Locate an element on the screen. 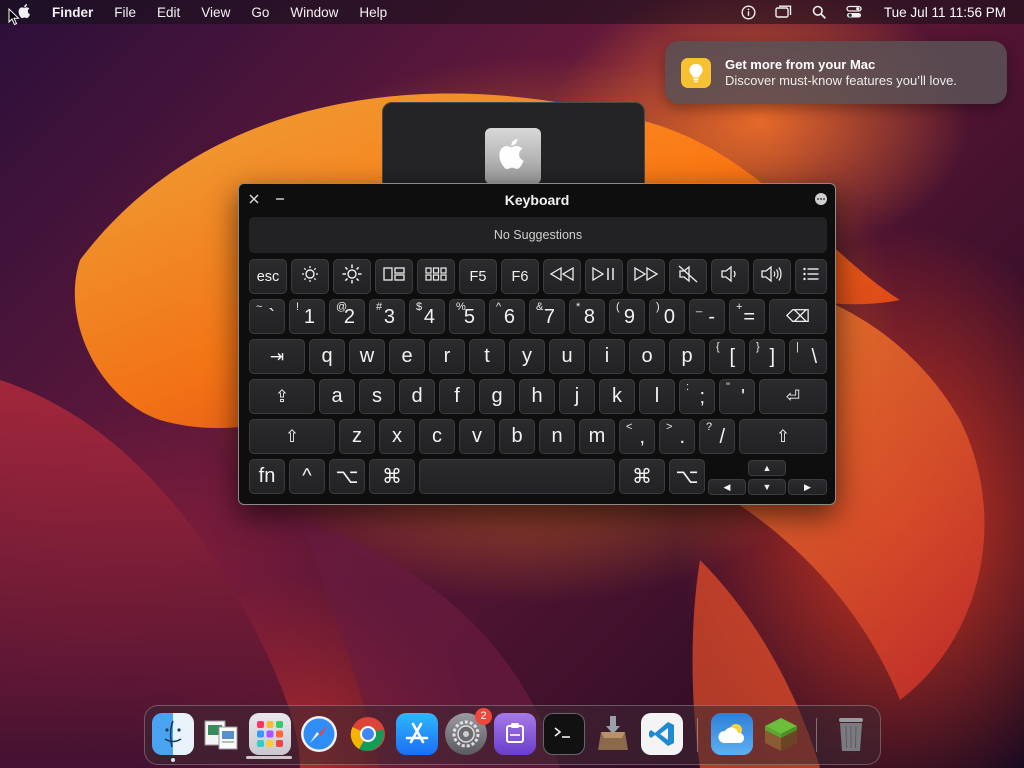 The image size is (1024, 768). key-volume-up is located at coordinates (772, 276).